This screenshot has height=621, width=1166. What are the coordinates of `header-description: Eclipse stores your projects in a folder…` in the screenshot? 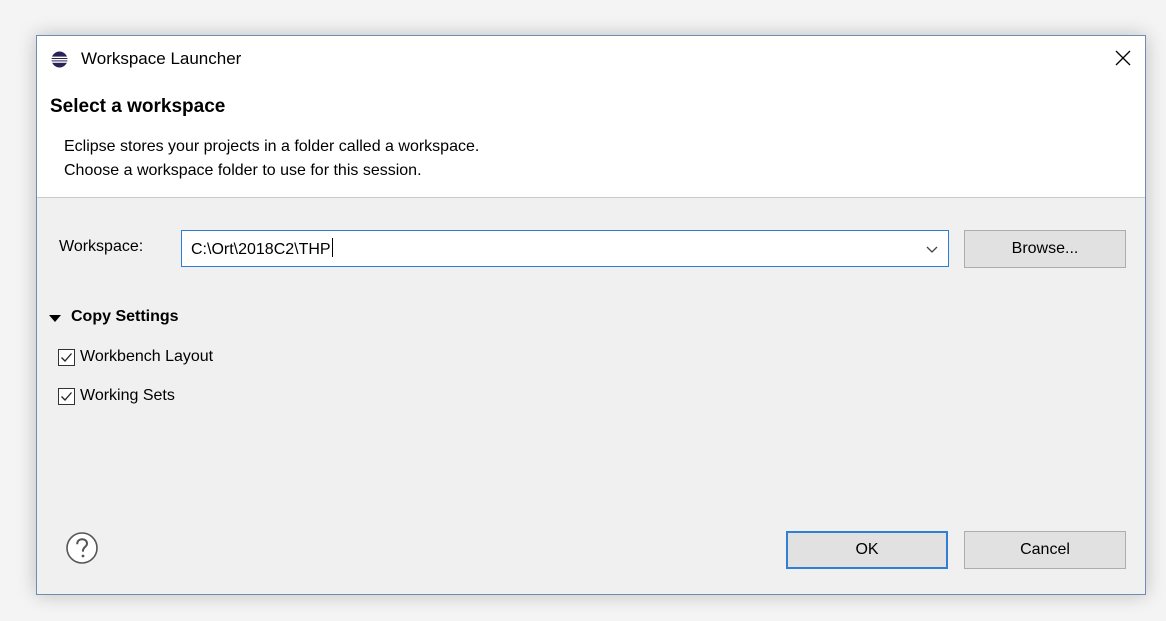 It's located at (271, 159).